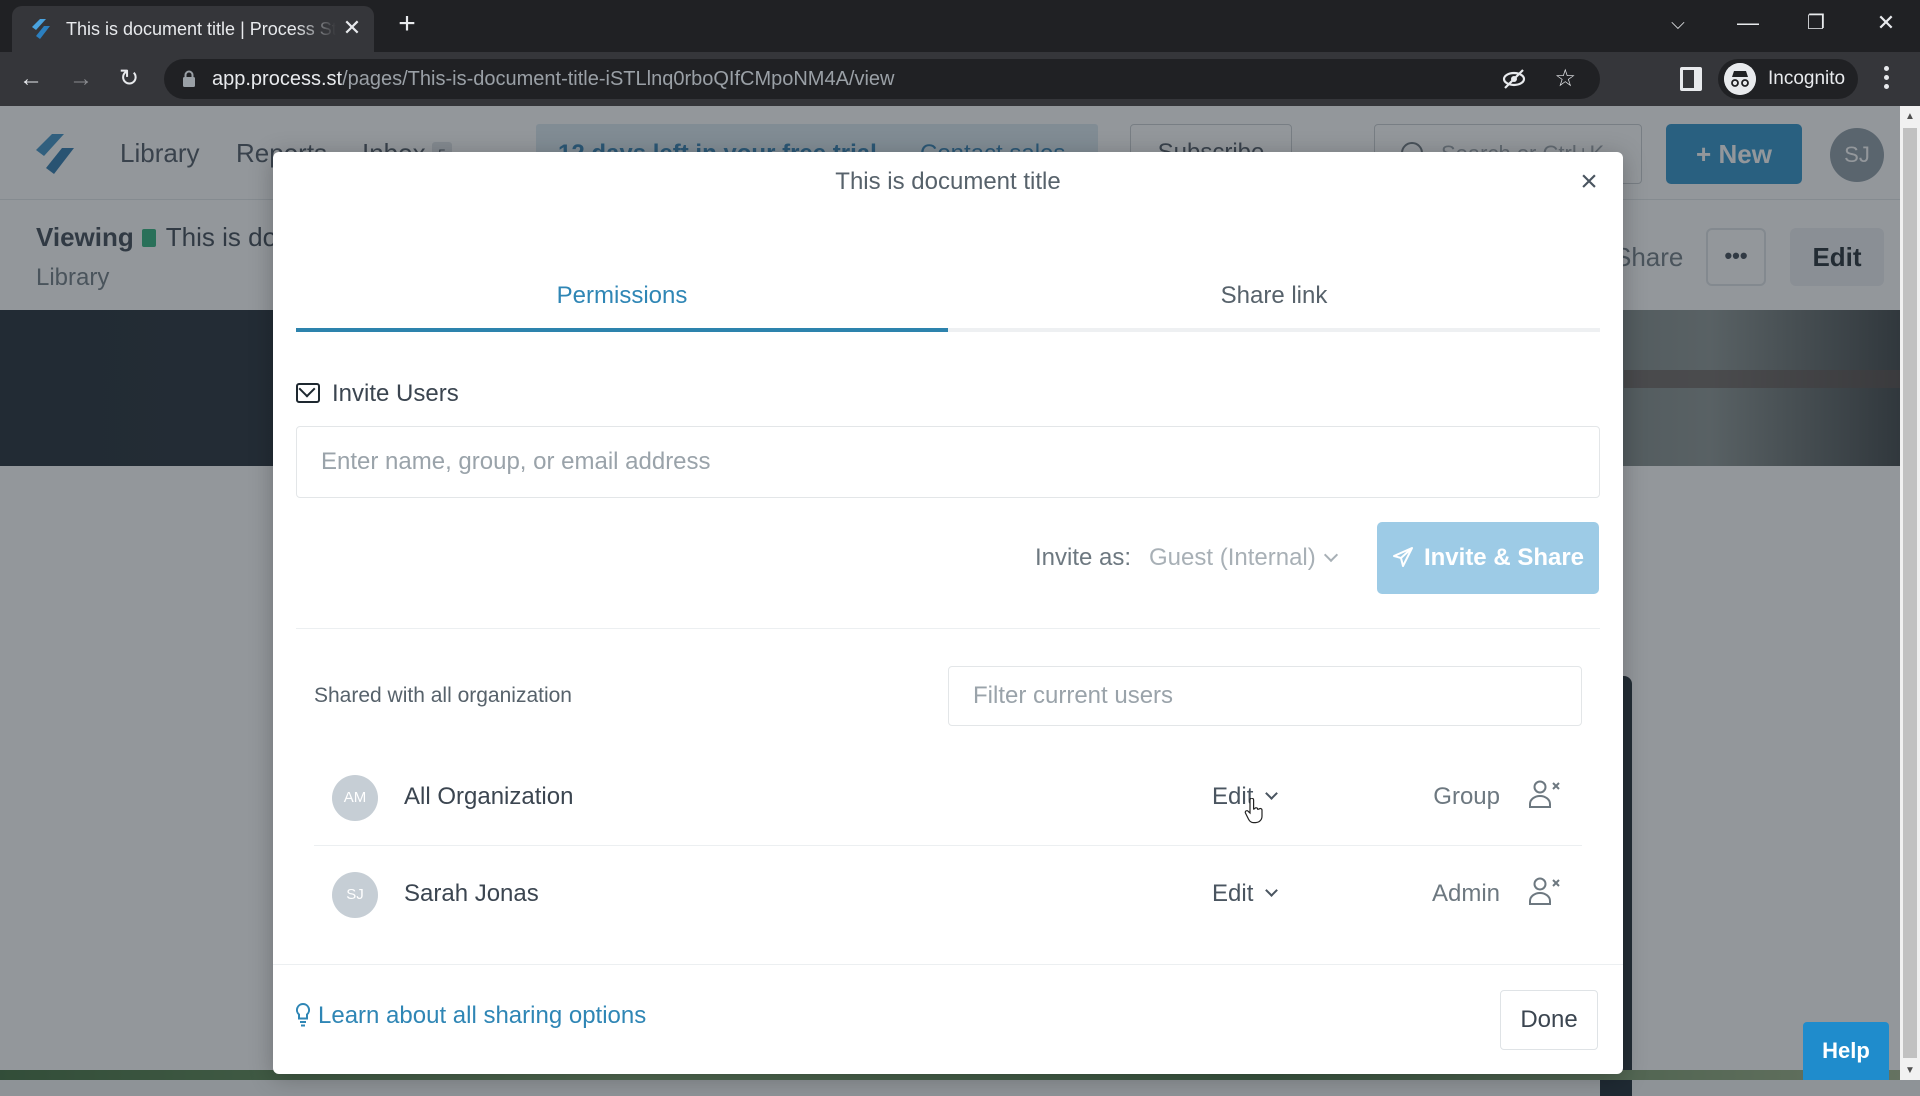 This screenshot has width=1920, height=1096. I want to click on tab-share-link: Share link, so click(1274, 302).